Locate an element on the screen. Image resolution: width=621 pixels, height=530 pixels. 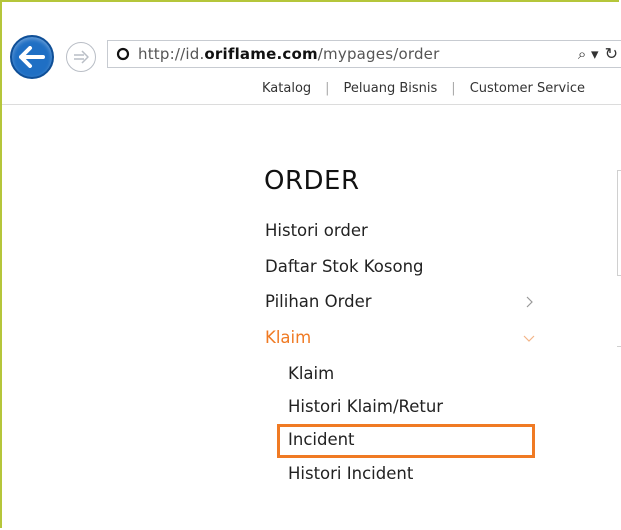
url-domain: oriflame.com is located at coordinates (261, 54).